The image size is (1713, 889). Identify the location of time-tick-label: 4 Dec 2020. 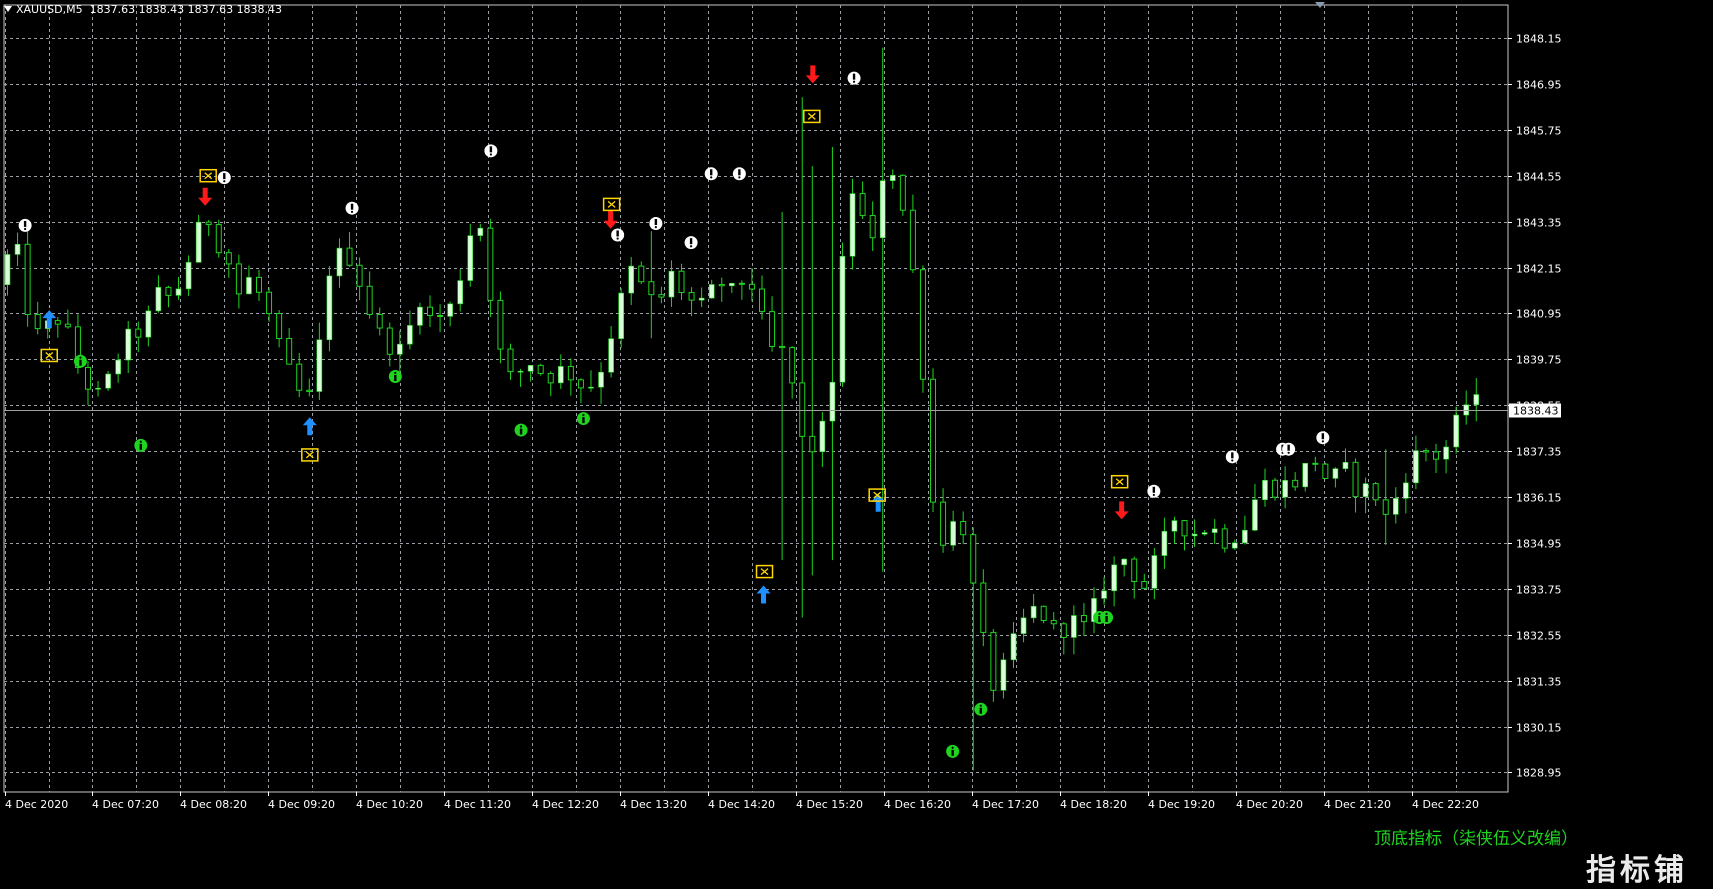
(36, 804).